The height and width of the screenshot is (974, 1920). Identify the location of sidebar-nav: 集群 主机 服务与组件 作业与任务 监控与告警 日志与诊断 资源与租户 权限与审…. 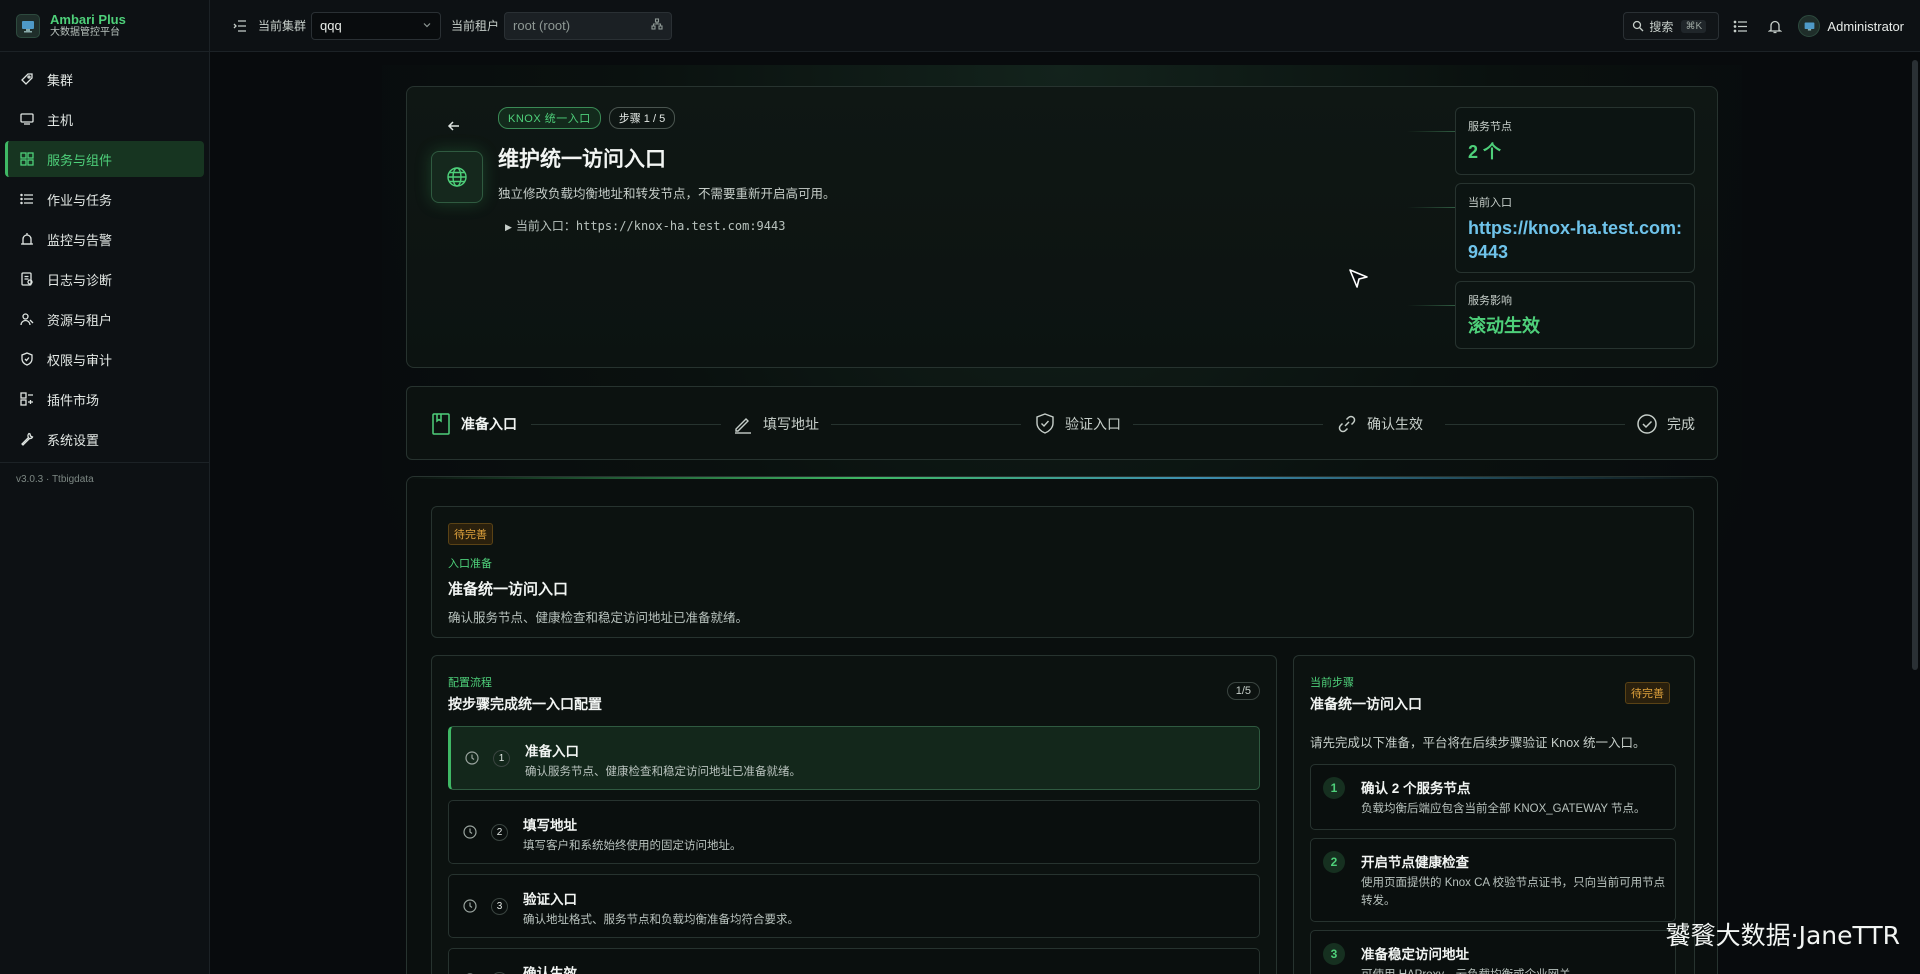
(104, 274).